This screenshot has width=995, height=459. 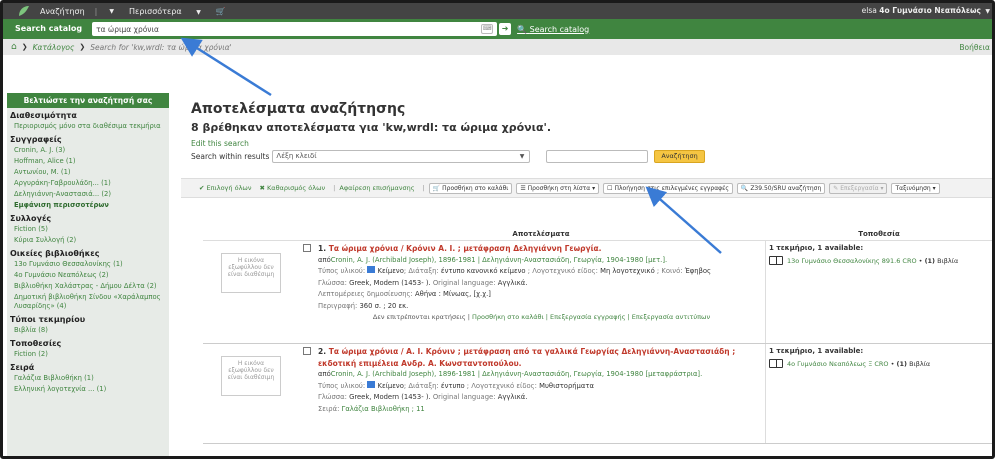 What do you see at coordinates (103, 47) in the screenshot?
I see `breadcrumb-search-label: Search` at bounding box center [103, 47].